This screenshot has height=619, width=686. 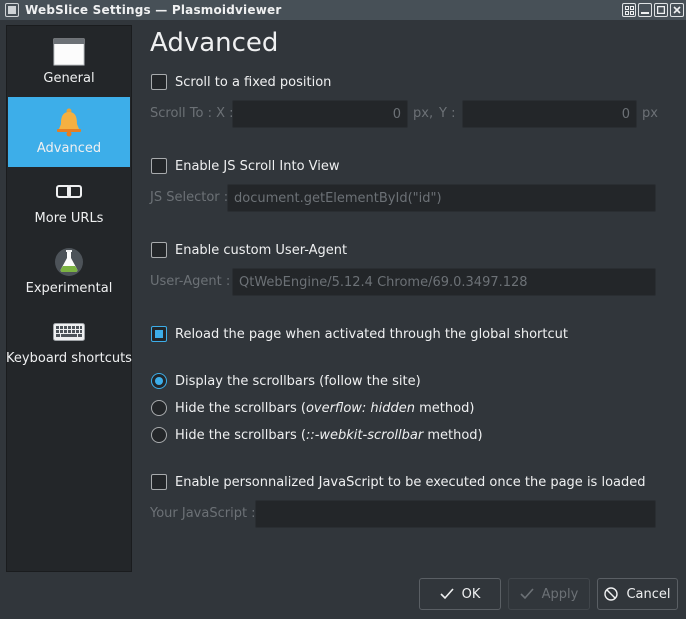 What do you see at coordinates (423, 113) in the screenshot?
I see `scroll-x-unit: px,` at bounding box center [423, 113].